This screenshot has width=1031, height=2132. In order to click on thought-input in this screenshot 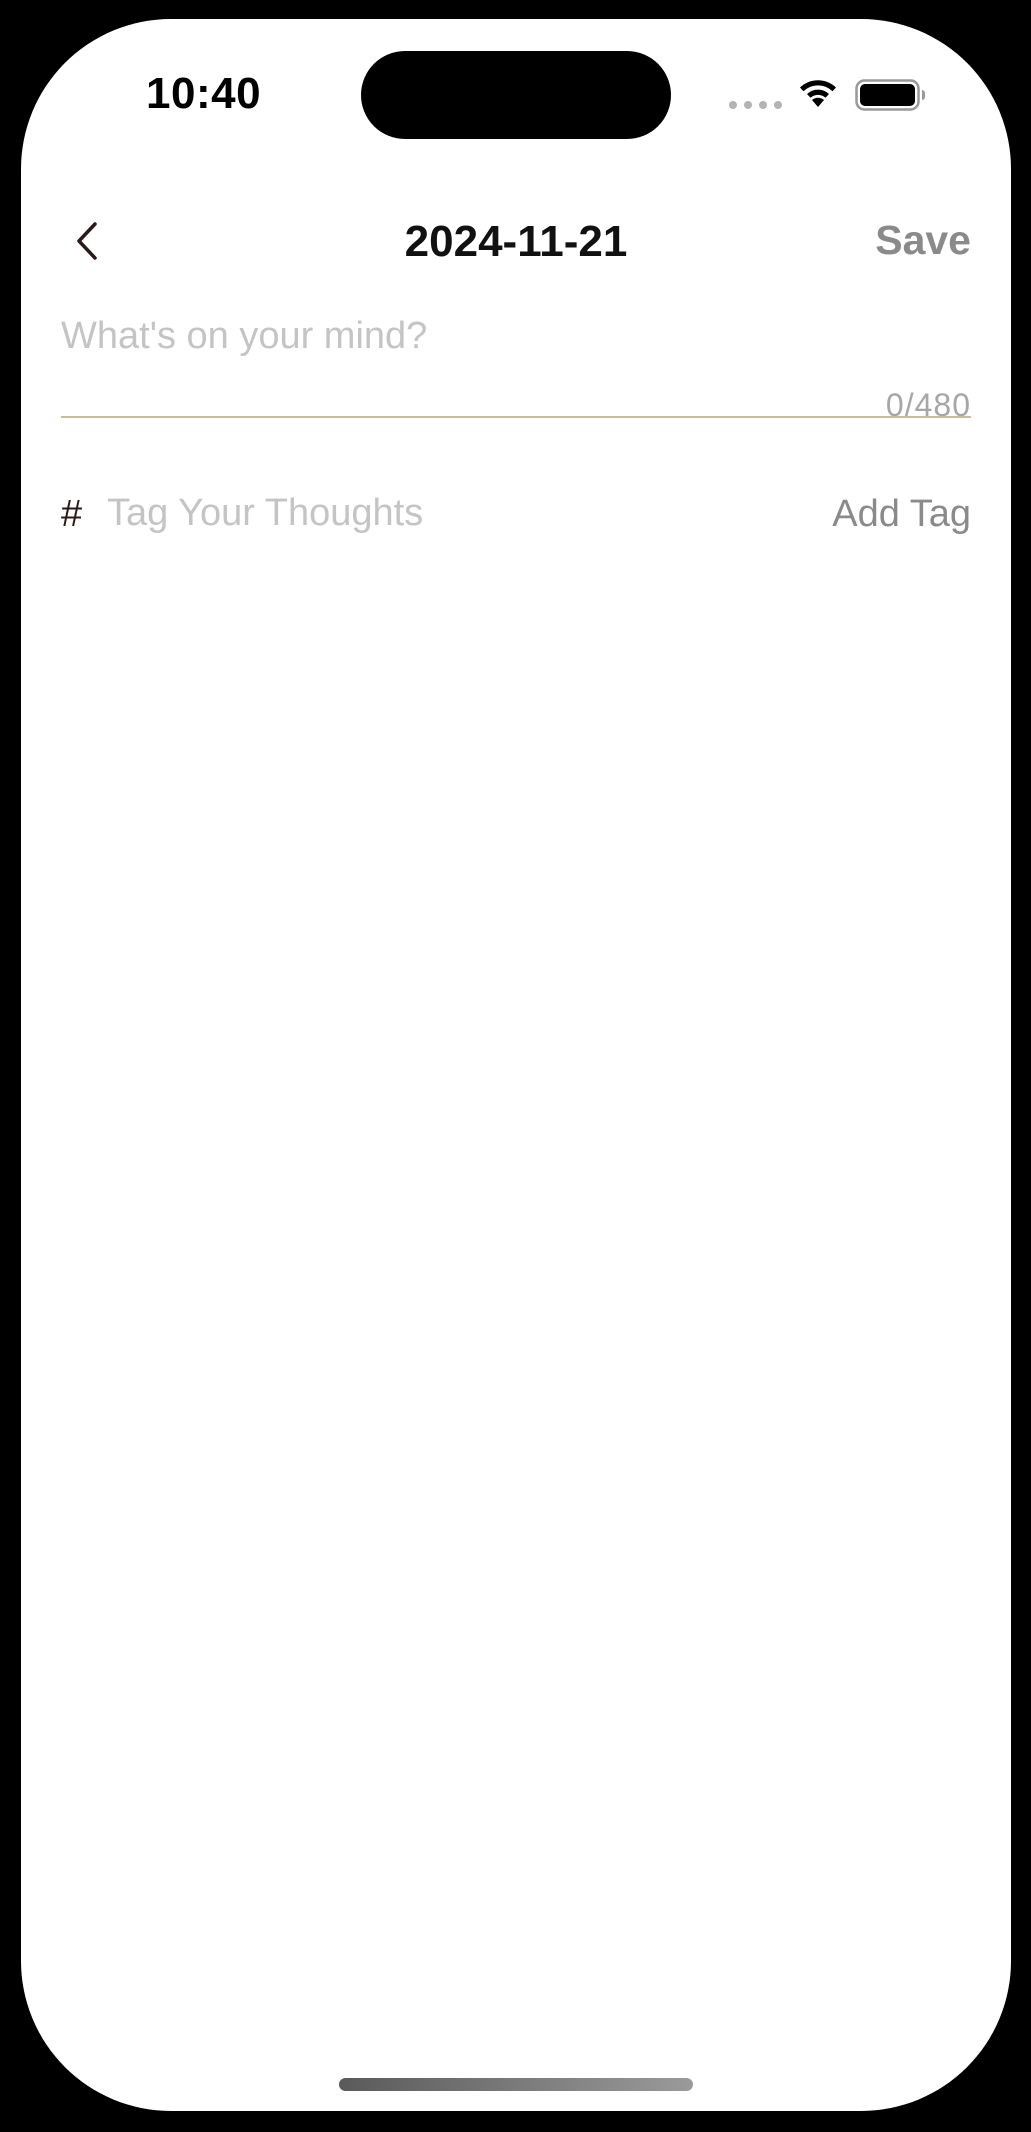, I will do `click(516, 336)`.